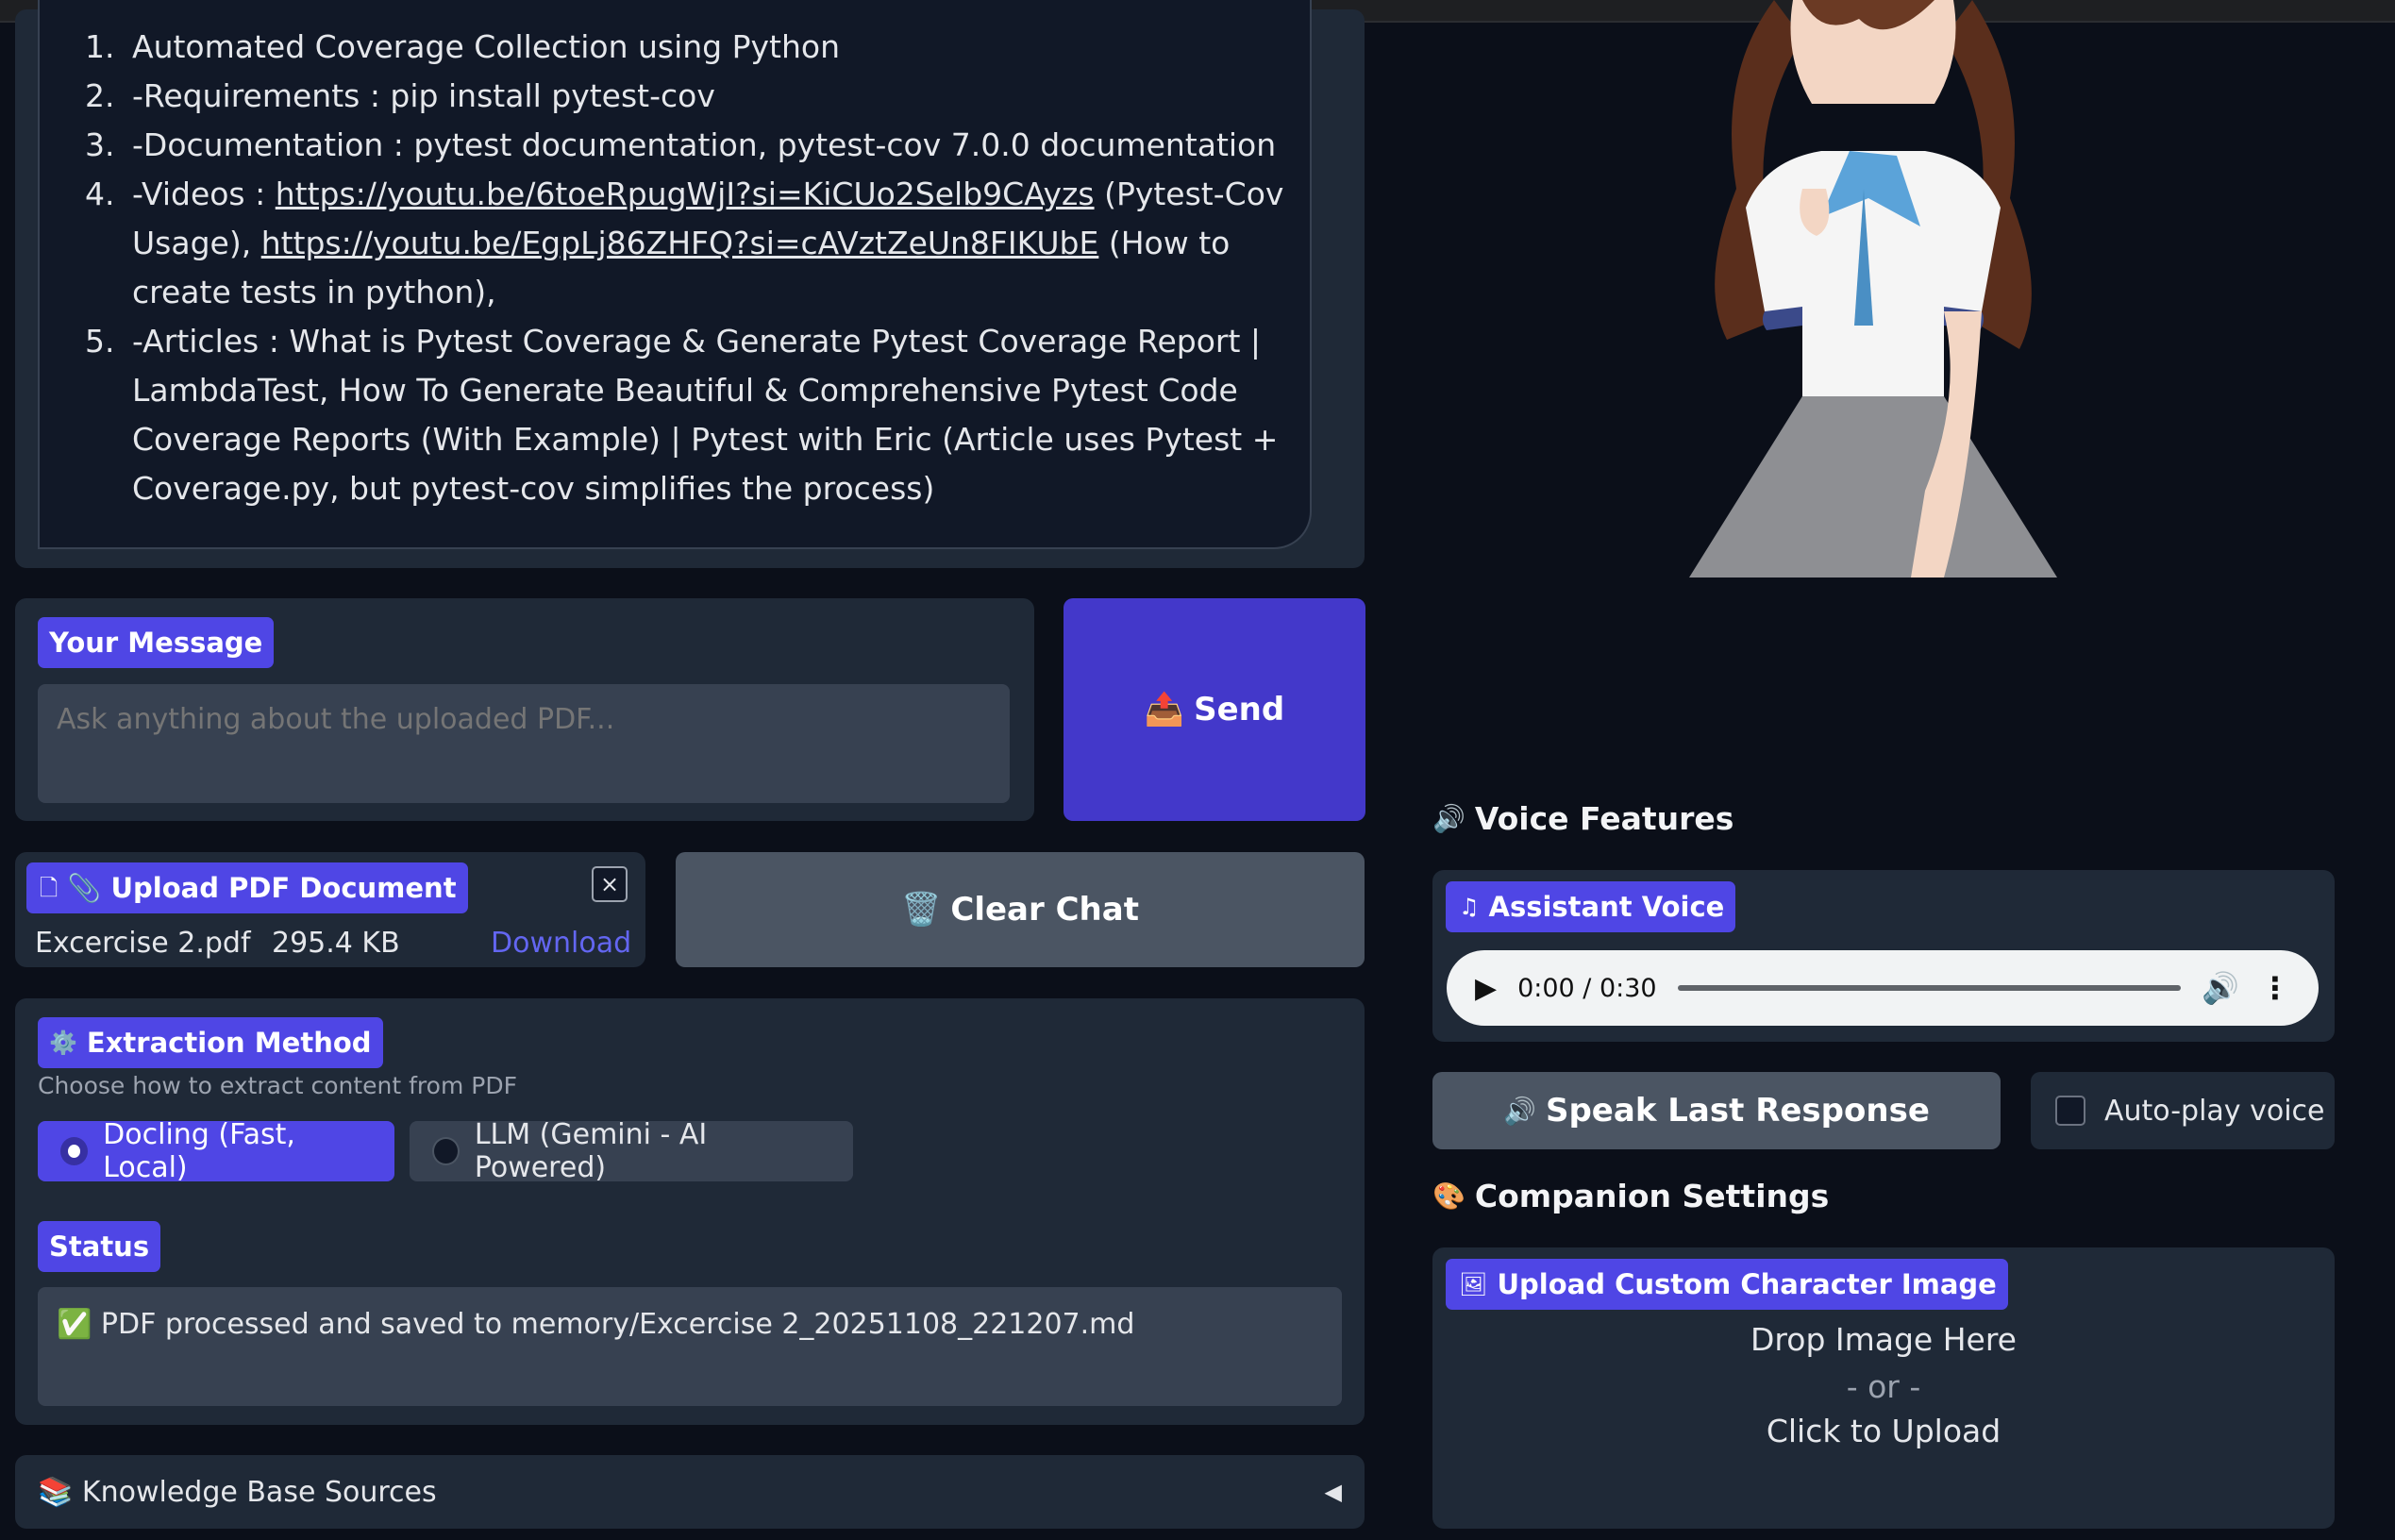 Image resolution: width=2395 pixels, height=1540 pixels. I want to click on voice-features-title: 🔊 Voice Features, so click(1582, 818).